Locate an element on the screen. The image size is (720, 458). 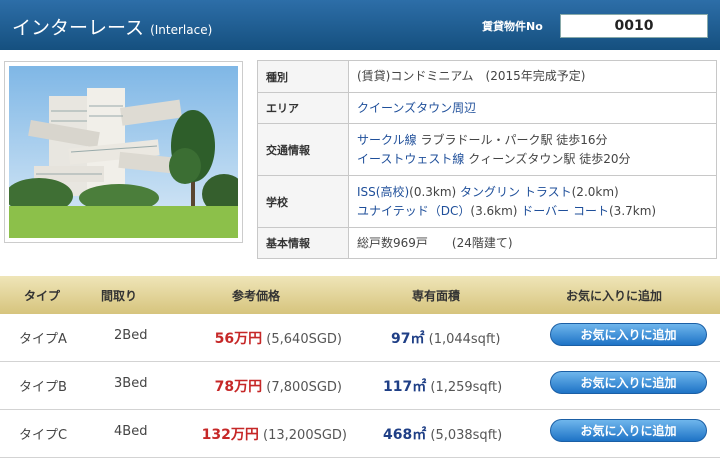
unit-layout: 3Bed is located at coordinates (131, 383).